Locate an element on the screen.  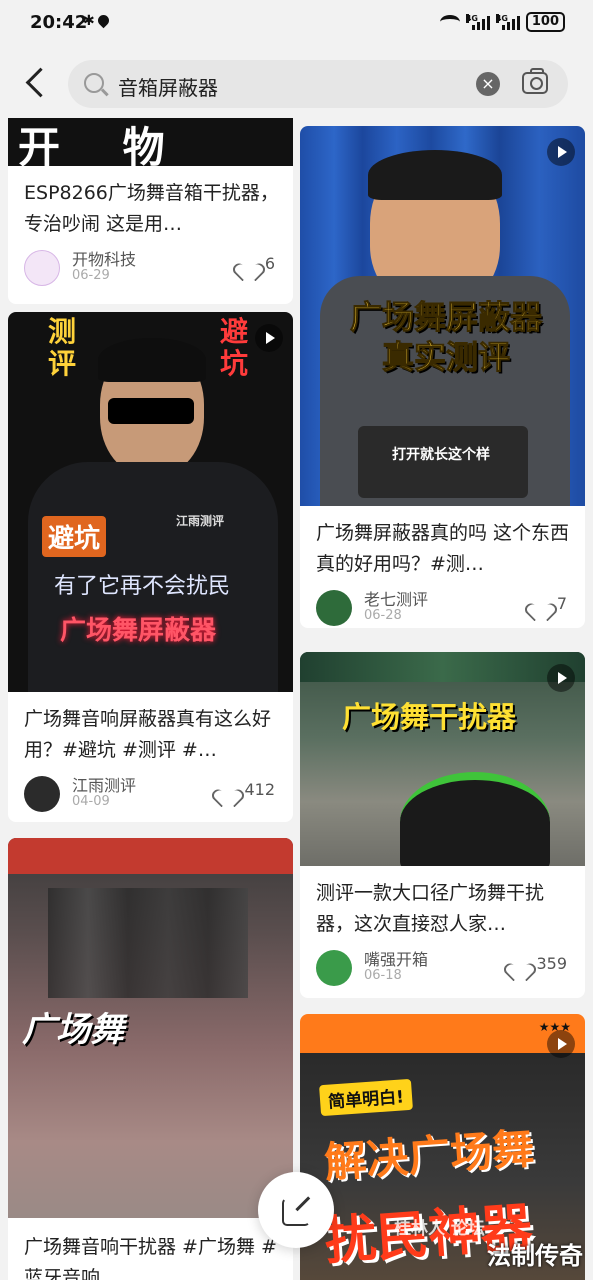
video-thumbnail: 测评 避坑 江雨测评 避坑 有了它再不会扰民 广场舞屏蔽器 is located at coordinates (150, 502).